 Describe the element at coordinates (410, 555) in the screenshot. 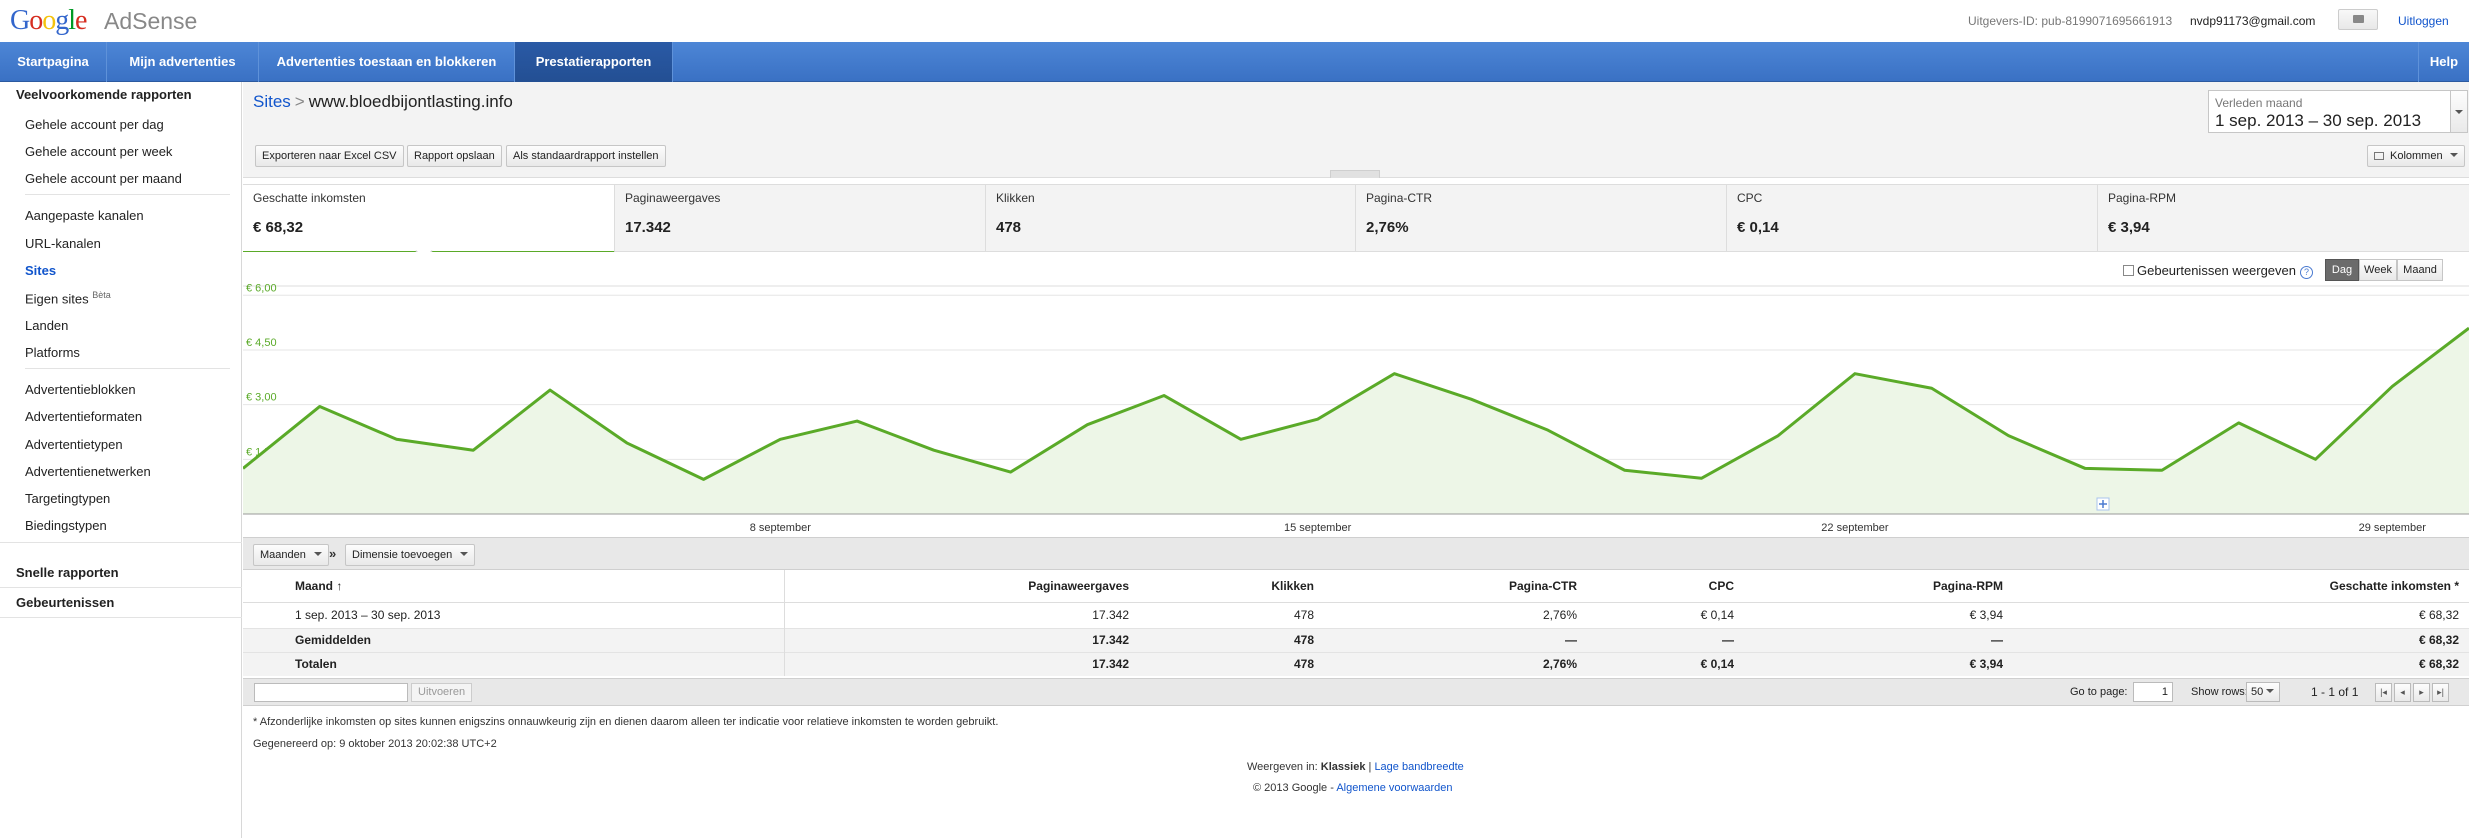

I see `add-dimension-button: Dimensie toevoegen` at that location.